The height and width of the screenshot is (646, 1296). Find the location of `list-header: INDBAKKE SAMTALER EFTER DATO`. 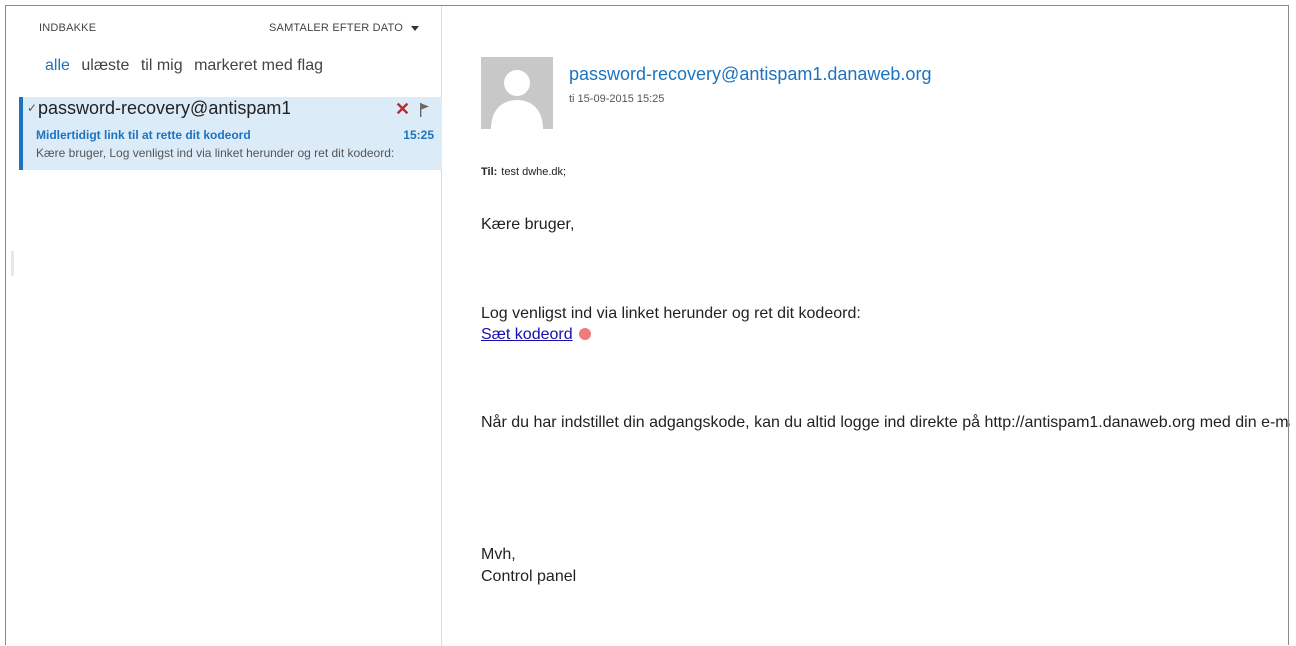

list-header: INDBAKKE SAMTALER EFTER DATO is located at coordinates (229, 29).